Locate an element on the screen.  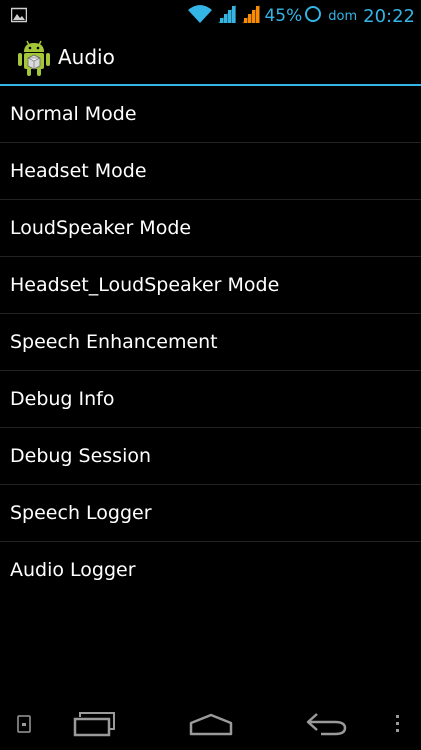
home-icon is located at coordinates (211, 724).